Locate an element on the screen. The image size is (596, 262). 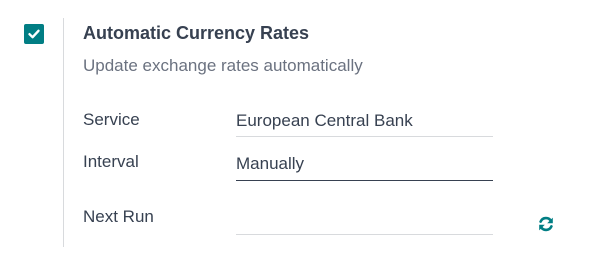
interval-underline is located at coordinates (364, 180).